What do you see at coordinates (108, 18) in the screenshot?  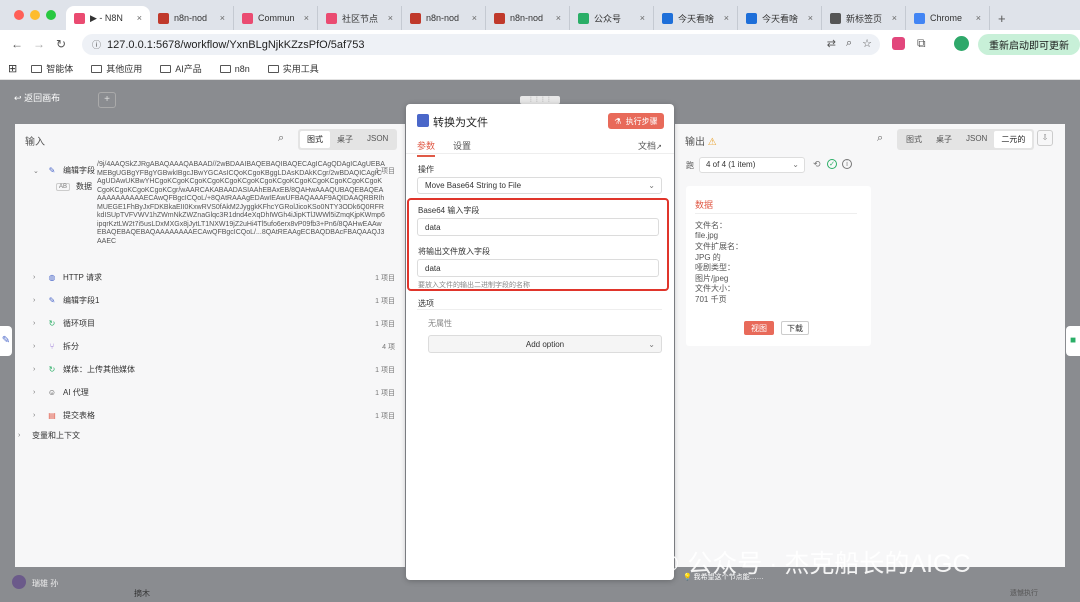 I see `browser-tab: ▶ - N8N ×` at bounding box center [108, 18].